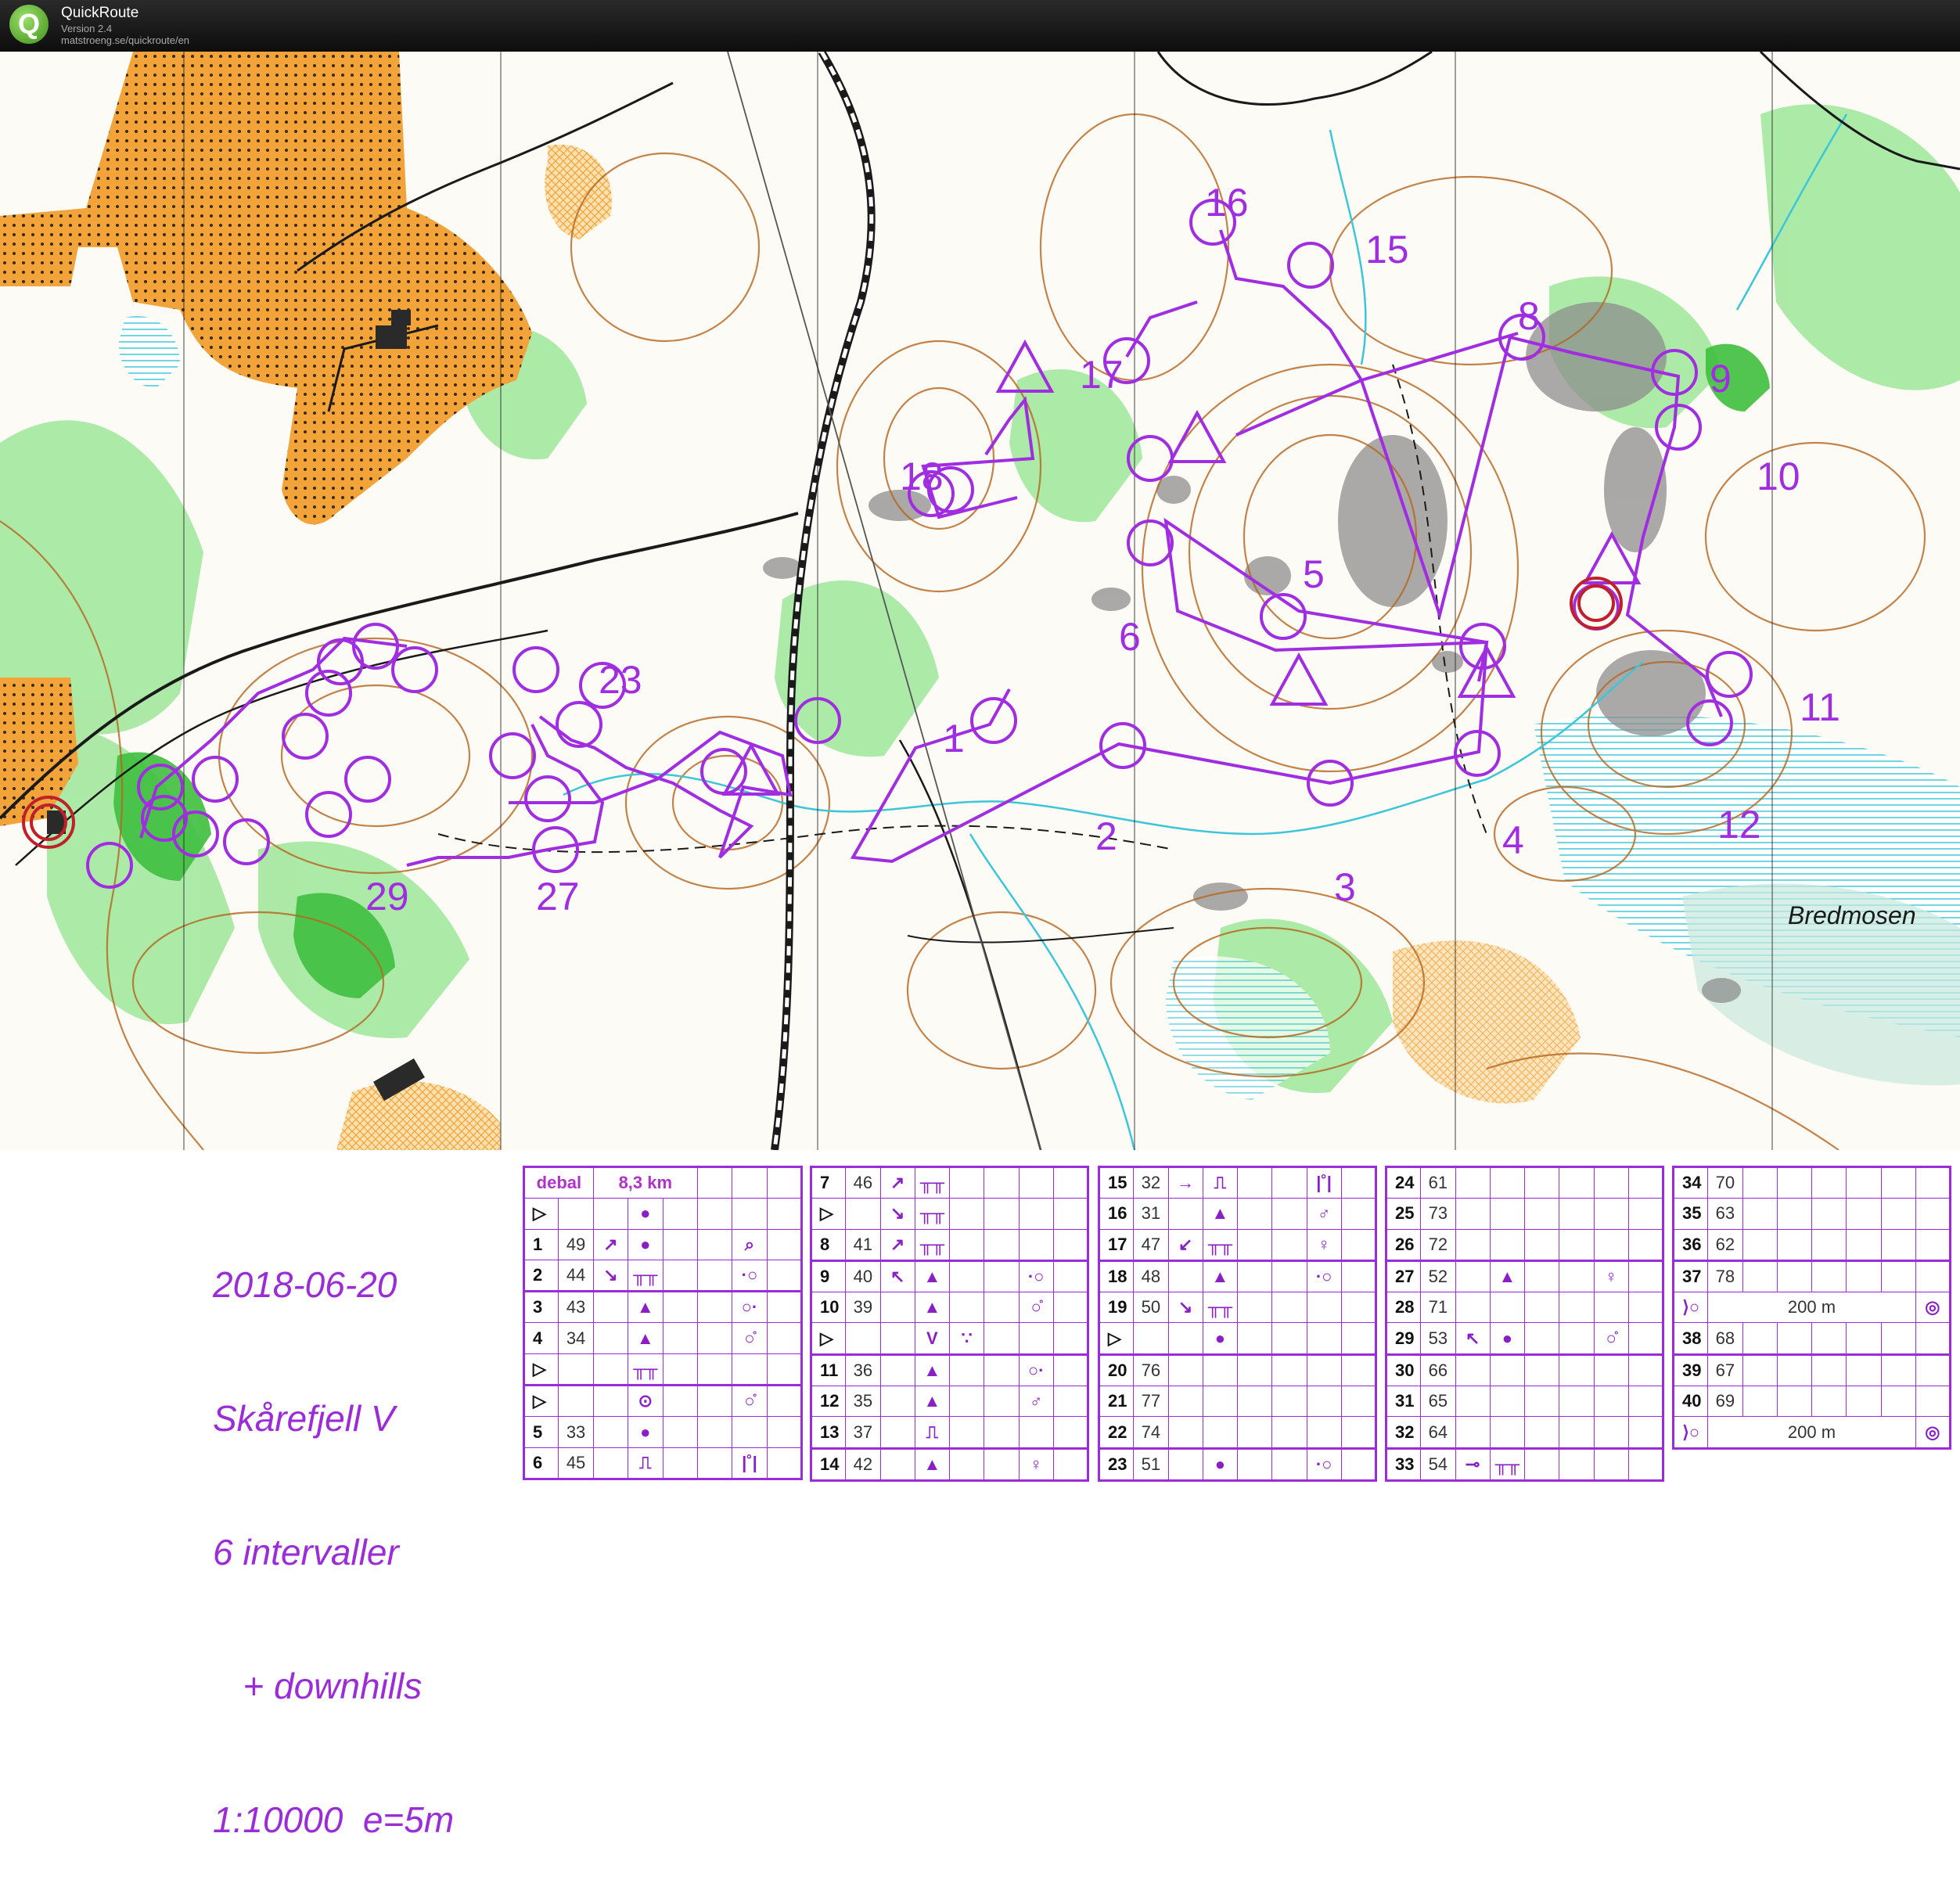 The image size is (1960, 1887). I want to click on control-code: 70, so click(1725, 1182).